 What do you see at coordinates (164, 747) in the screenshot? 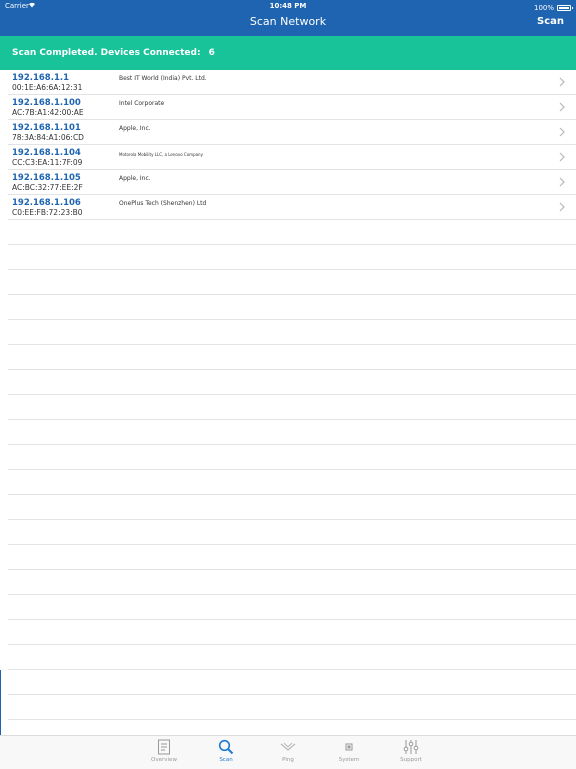
I see `document-icon` at bounding box center [164, 747].